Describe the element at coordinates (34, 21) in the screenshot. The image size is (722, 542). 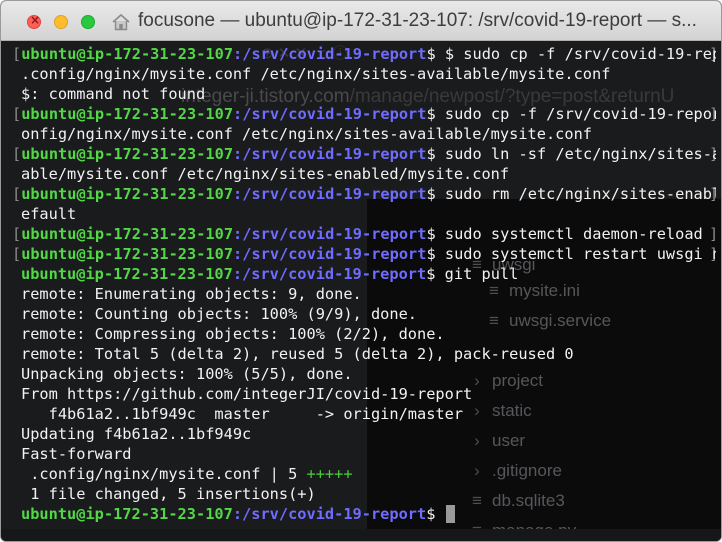
I see `close-window-button` at that location.